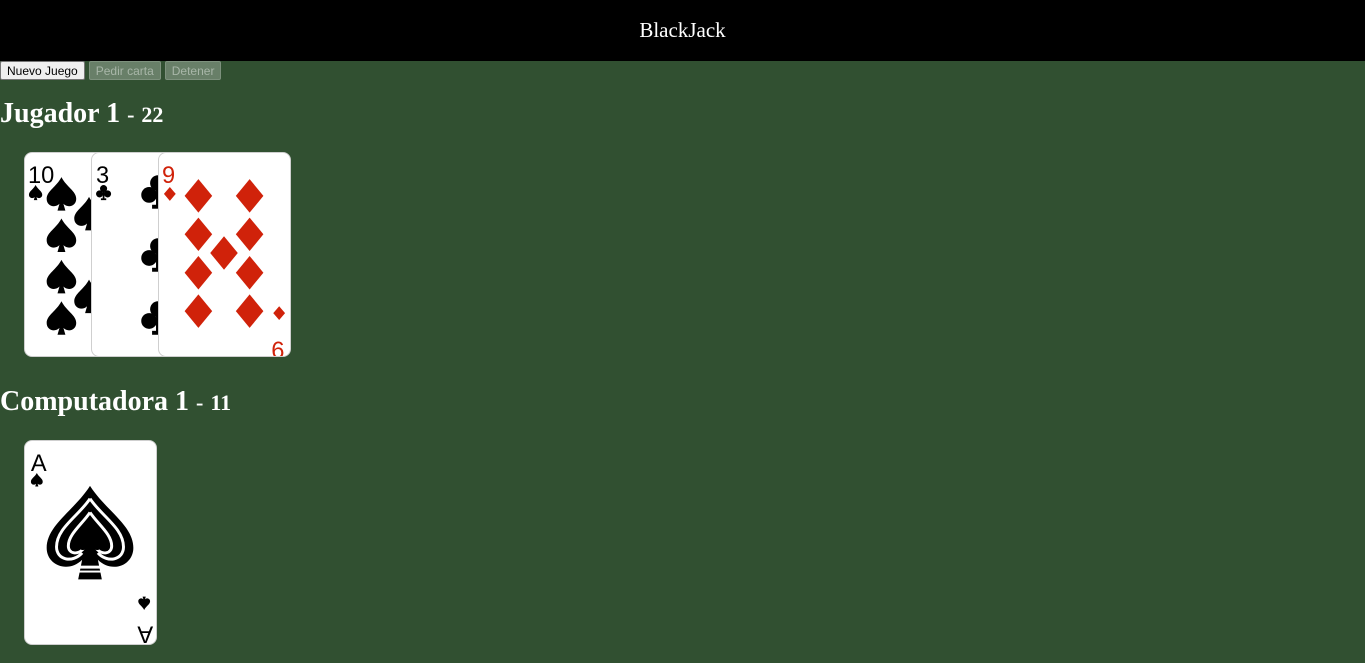 The image size is (1365, 663). Describe the element at coordinates (221, 402) in the screenshot. I see `computer-score: 11` at that location.